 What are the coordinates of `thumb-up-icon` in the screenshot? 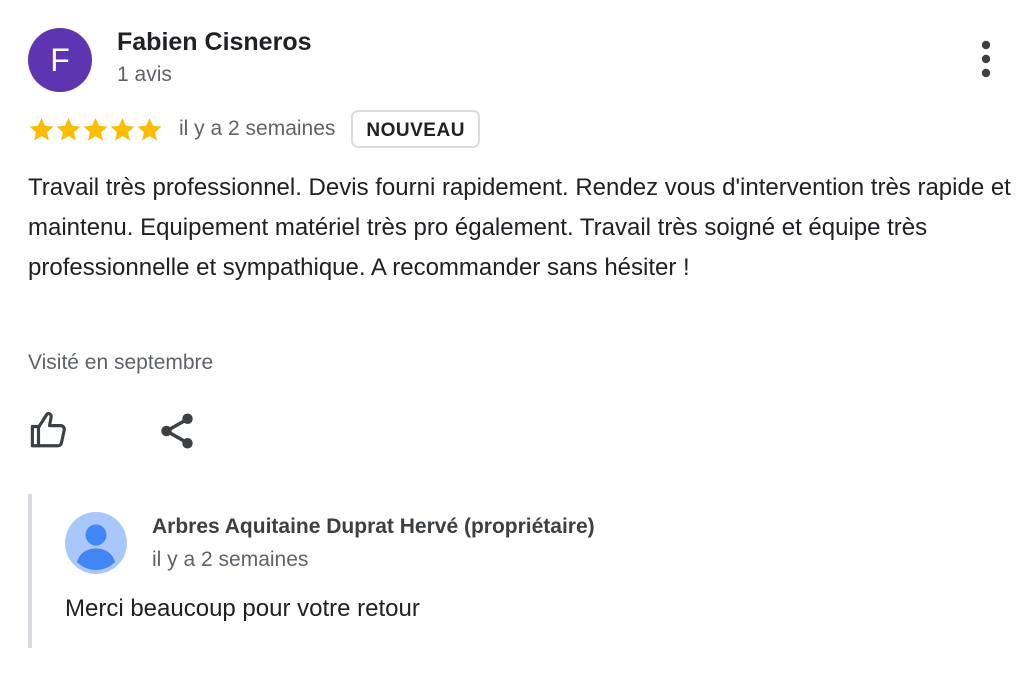 It's located at (48, 430).